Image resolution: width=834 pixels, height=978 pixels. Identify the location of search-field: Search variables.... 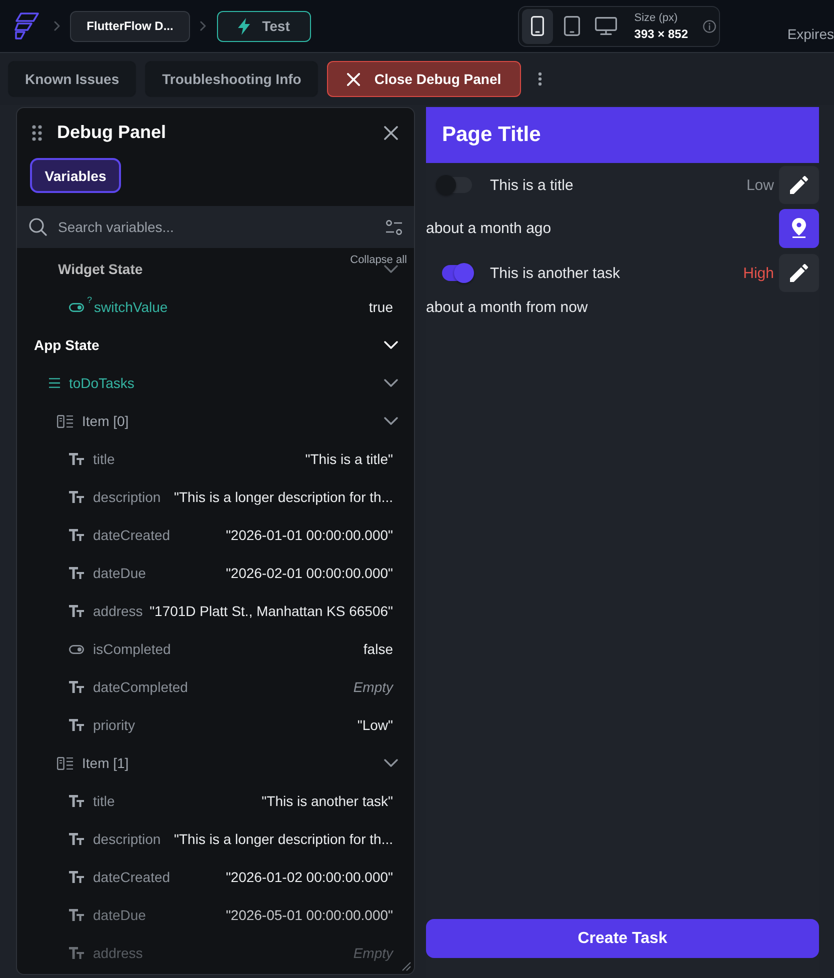
(215, 227).